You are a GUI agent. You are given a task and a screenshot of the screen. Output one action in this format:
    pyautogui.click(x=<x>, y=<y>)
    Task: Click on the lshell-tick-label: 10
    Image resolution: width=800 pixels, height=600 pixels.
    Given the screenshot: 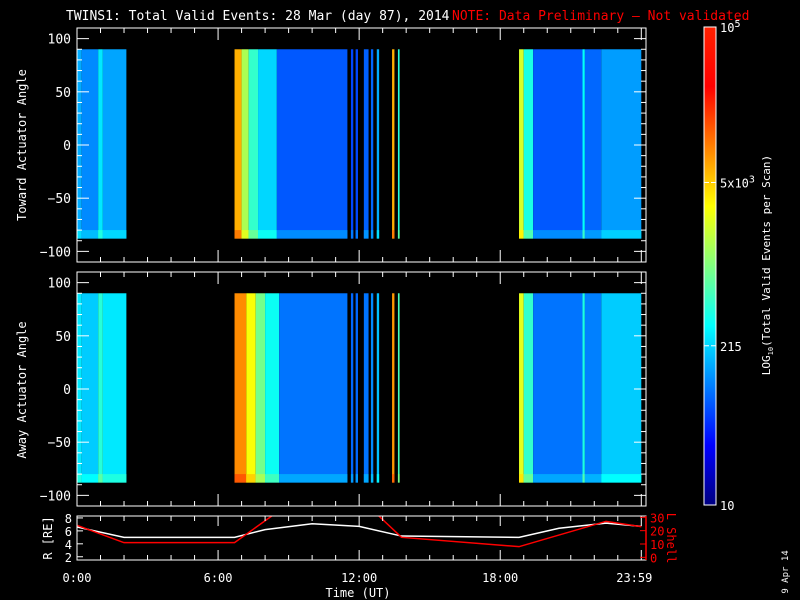 What is the action you would take?
    pyautogui.click(x=657, y=545)
    